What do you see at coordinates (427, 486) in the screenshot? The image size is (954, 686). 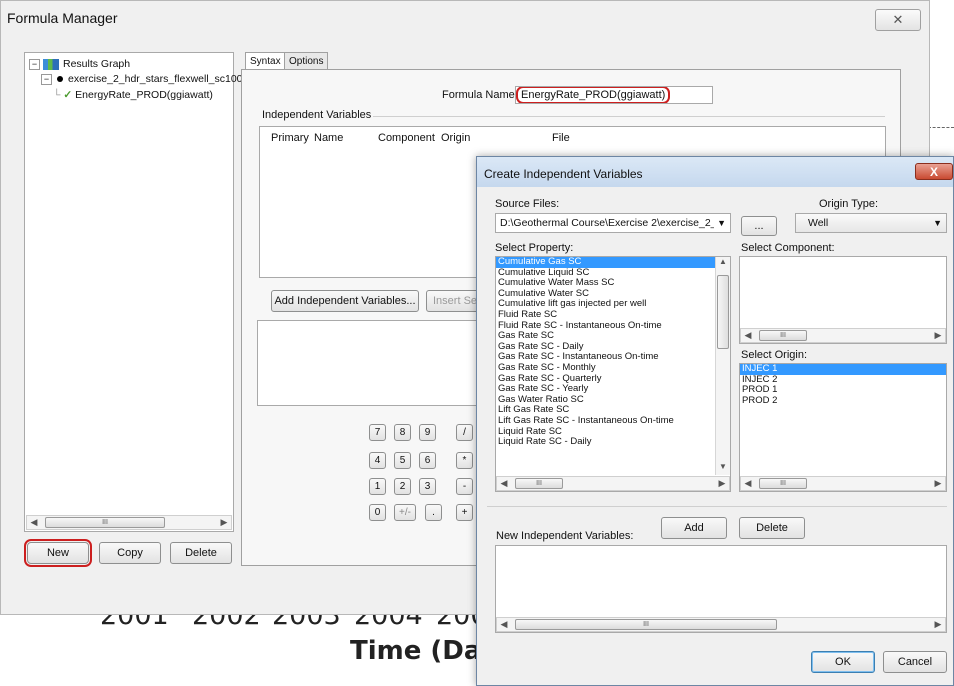 I see `key-3: 3` at bounding box center [427, 486].